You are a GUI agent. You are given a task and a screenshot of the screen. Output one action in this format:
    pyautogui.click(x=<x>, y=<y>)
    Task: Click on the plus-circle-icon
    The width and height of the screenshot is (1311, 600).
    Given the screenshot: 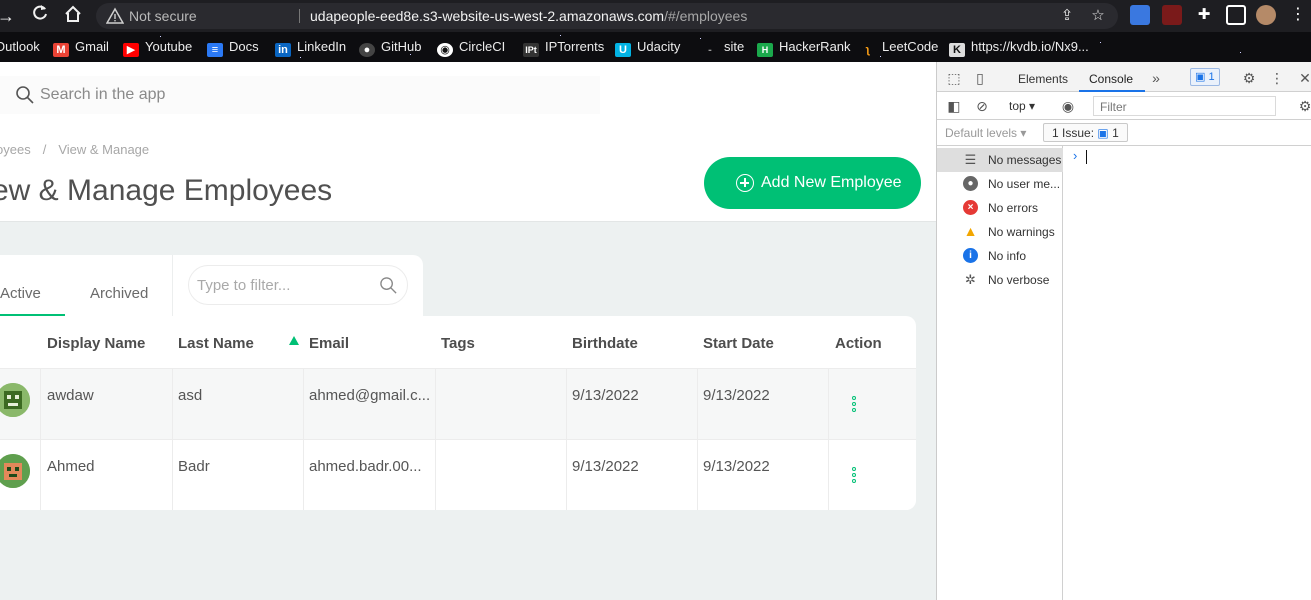 What is the action you would take?
    pyautogui.click(x=745, y=183)
    